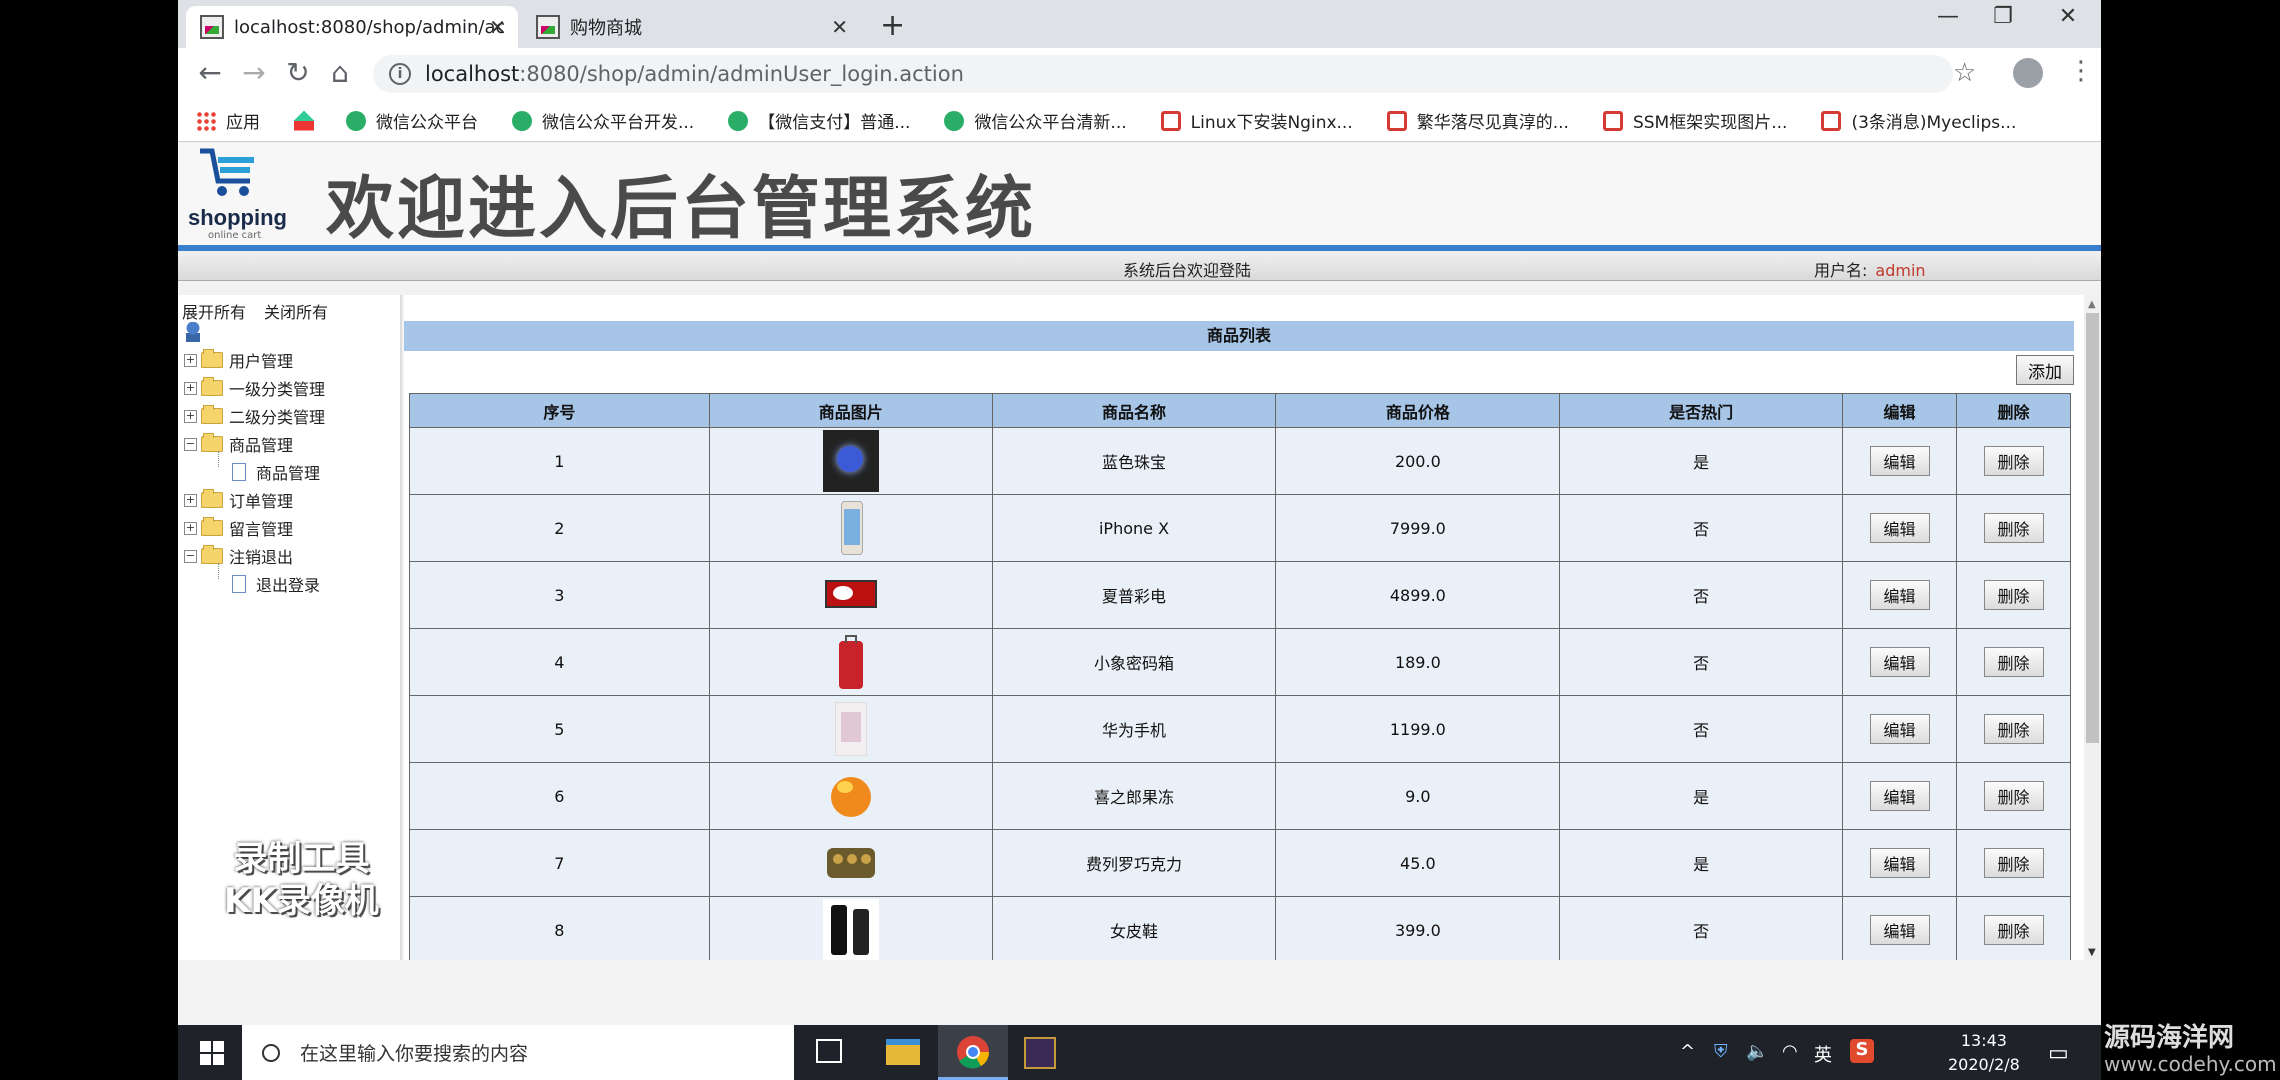  What do you see at coordinates (2045, 370) in the screenshot?
I see `add-goods-button: 添加` at bounding box center [2045, 370].